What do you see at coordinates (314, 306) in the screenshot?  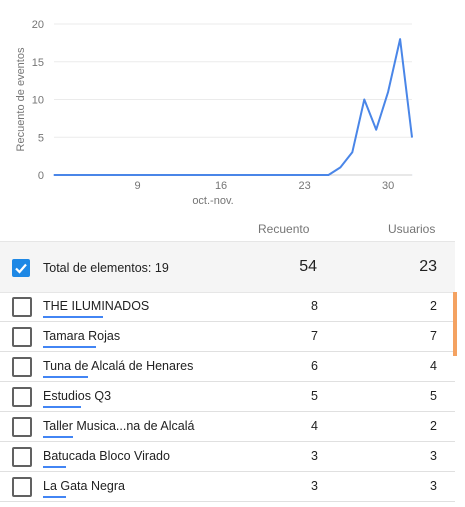 I see `row-count: 8` at bounding box center [314, 306].